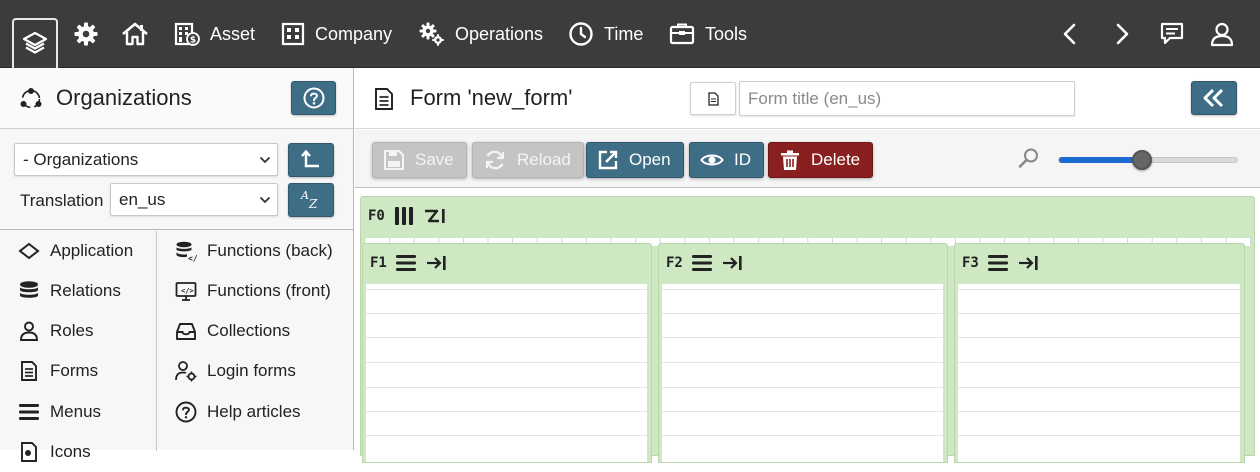  What do you see at coordinates (708, 34) in the screenshot?
I see `nav-tools: Tools` at bounding box center [708, 34].